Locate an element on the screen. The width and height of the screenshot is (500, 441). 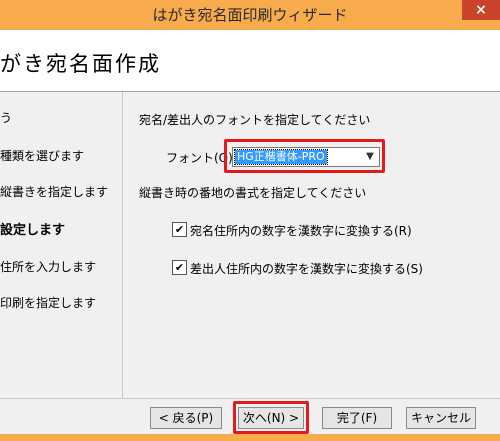
checkbox-convert-sender-label: 差出人住所内の数字を漢数字に変換する(S) is located at coordinates (306, 268).